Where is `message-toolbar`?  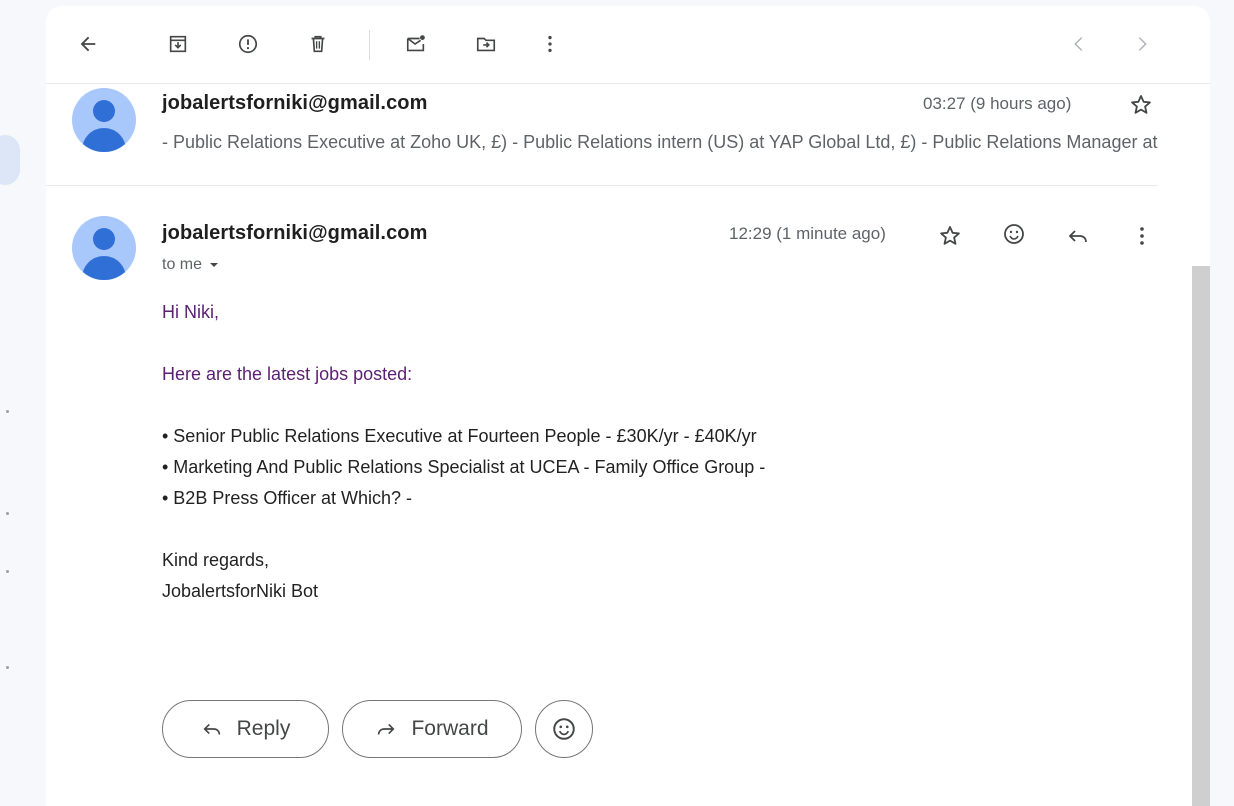
message-toolbar is located at coordinates (628, 45).